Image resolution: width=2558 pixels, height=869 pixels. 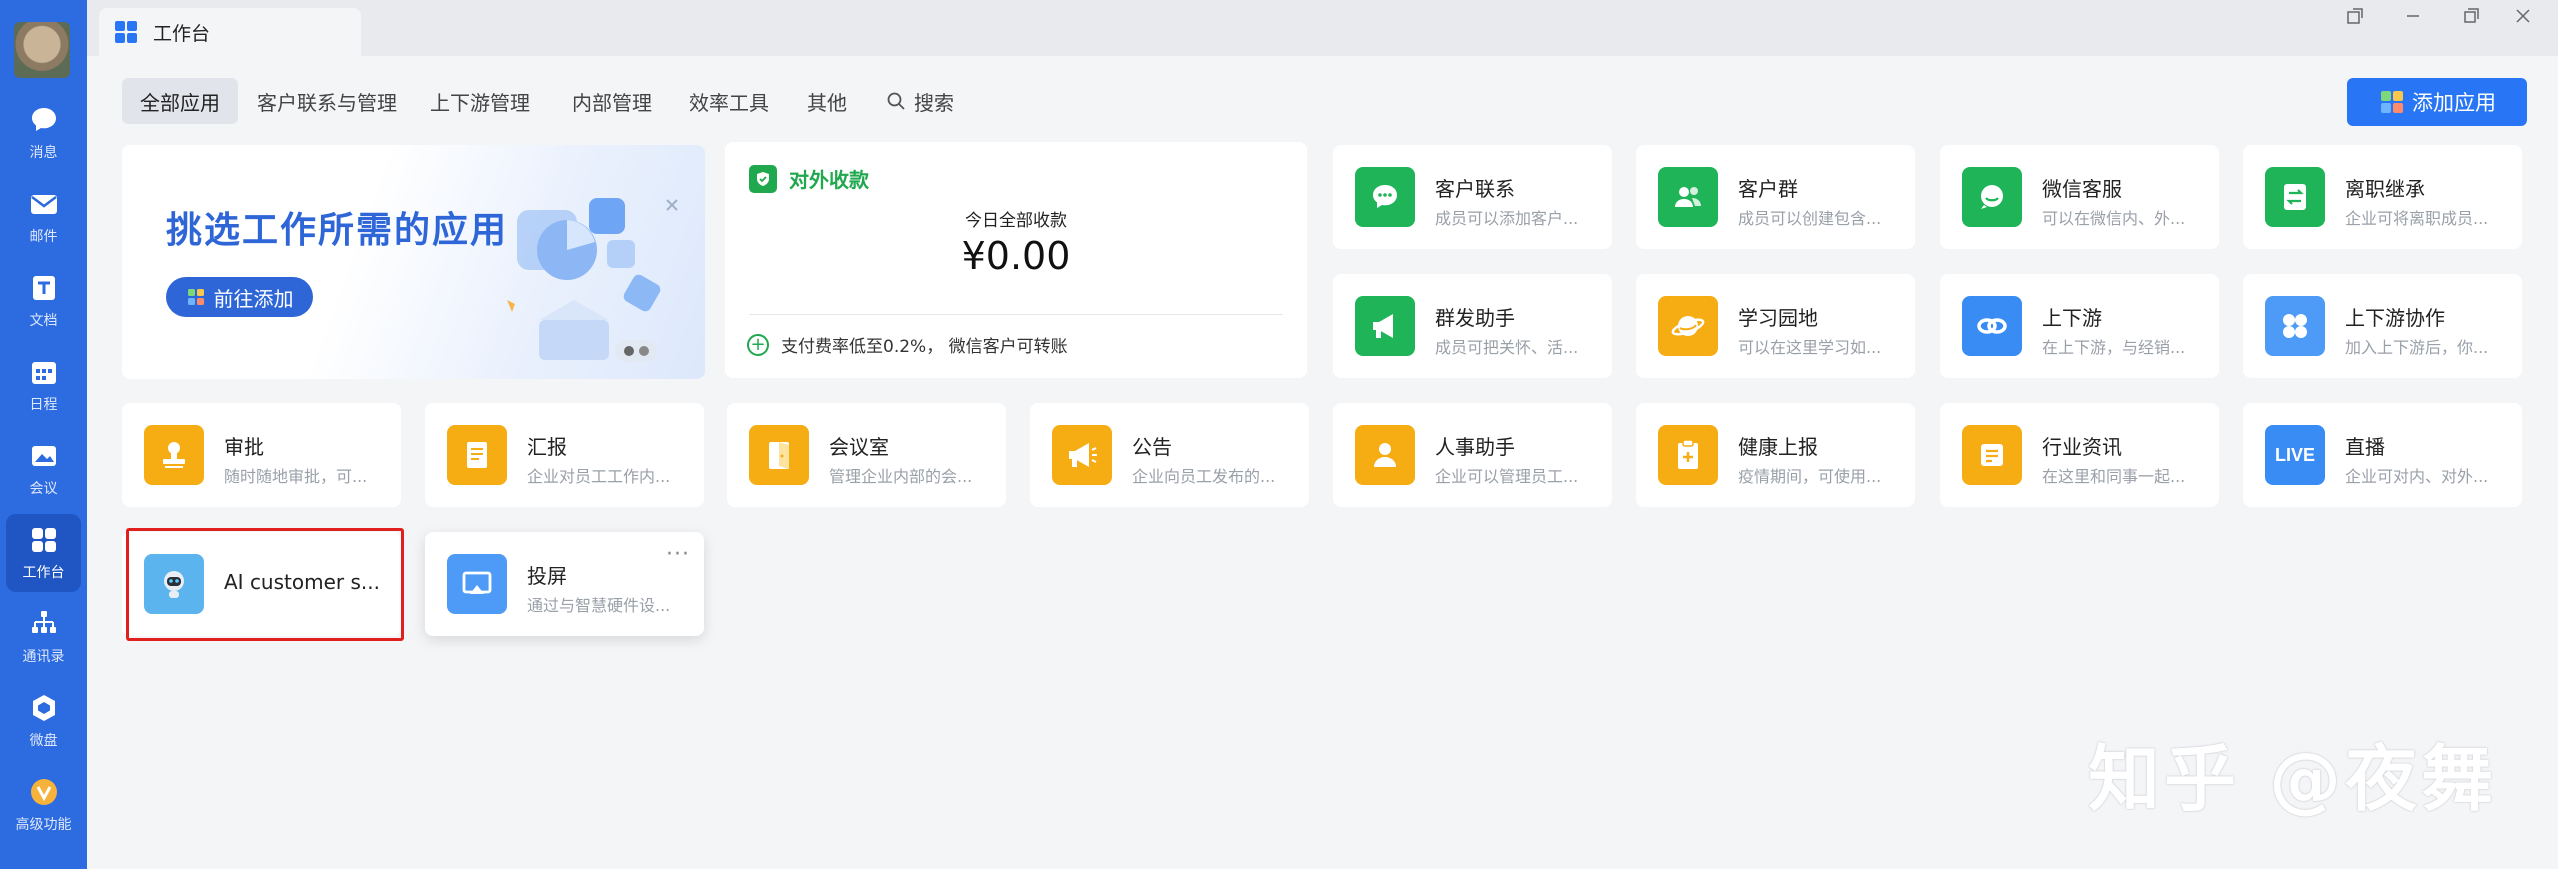 I want to click on close-icon, so click(x=2523, y=16).